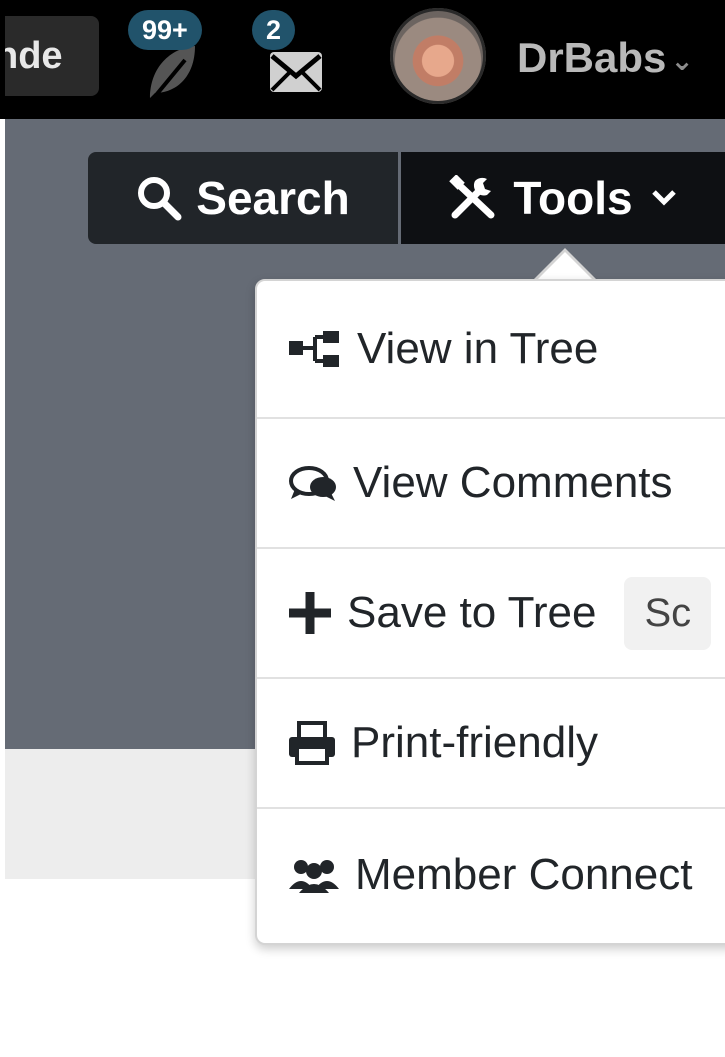 The image size is (725, 1057). What do you see at coordinates (160, 199) in the screenshot?
I see `search-icon` at bounding box center [160, 199].